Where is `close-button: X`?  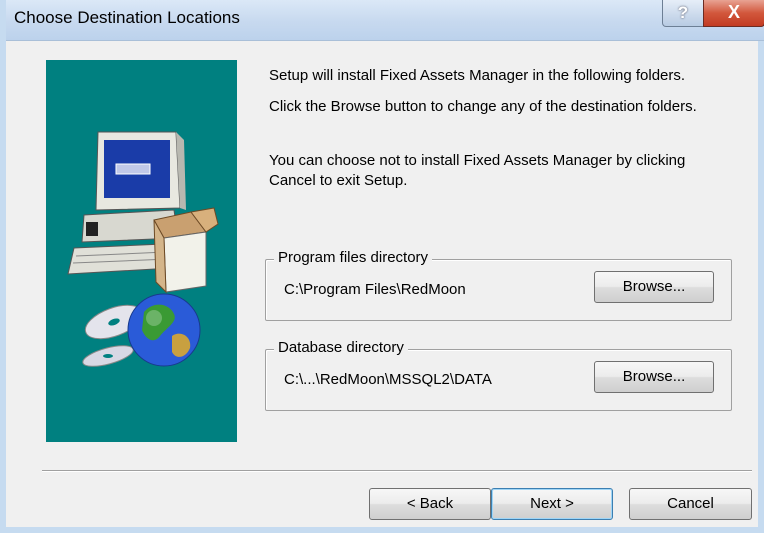
close-button: X is located at coordinates (733, 13).